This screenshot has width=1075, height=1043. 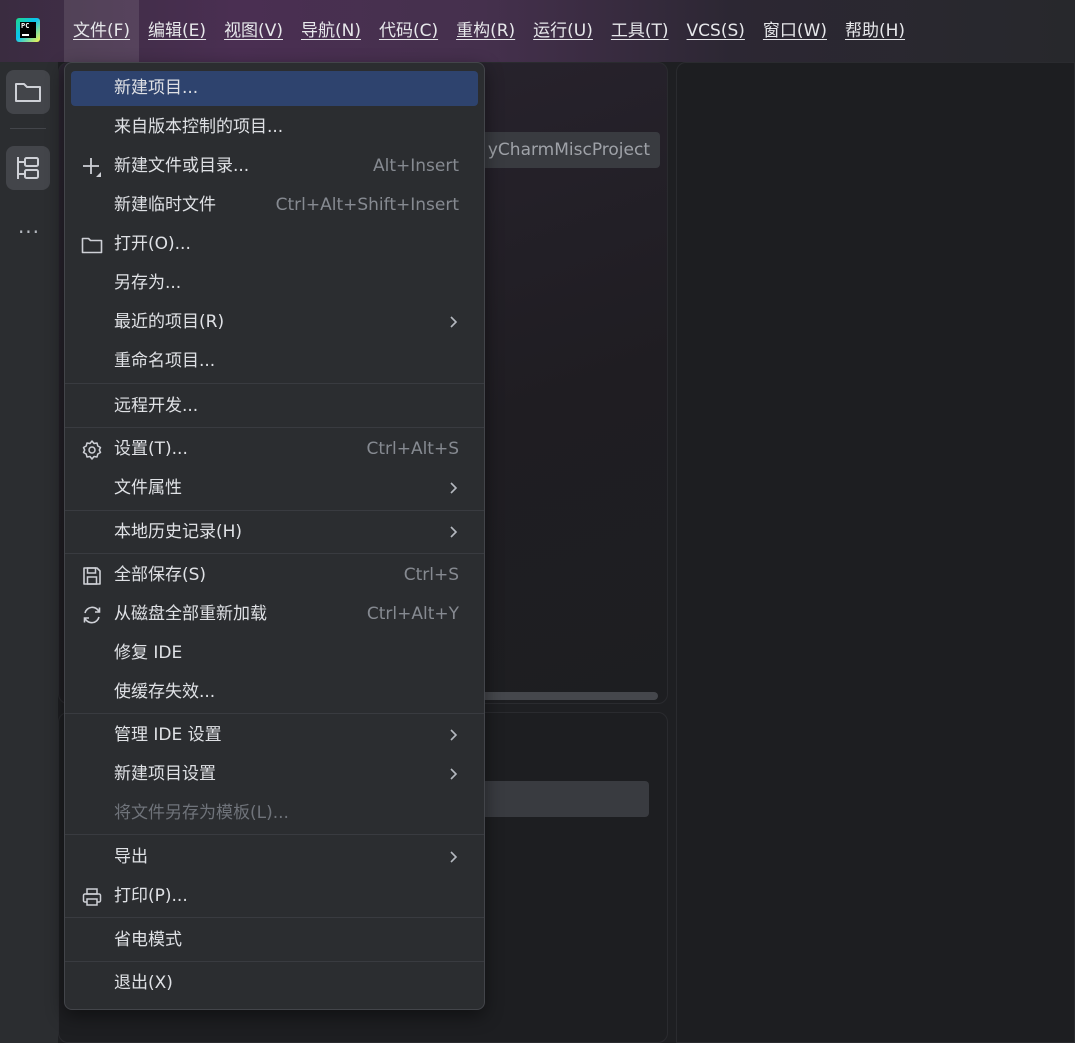 I want to click on project-tool-button, so click(x=28, y=92).